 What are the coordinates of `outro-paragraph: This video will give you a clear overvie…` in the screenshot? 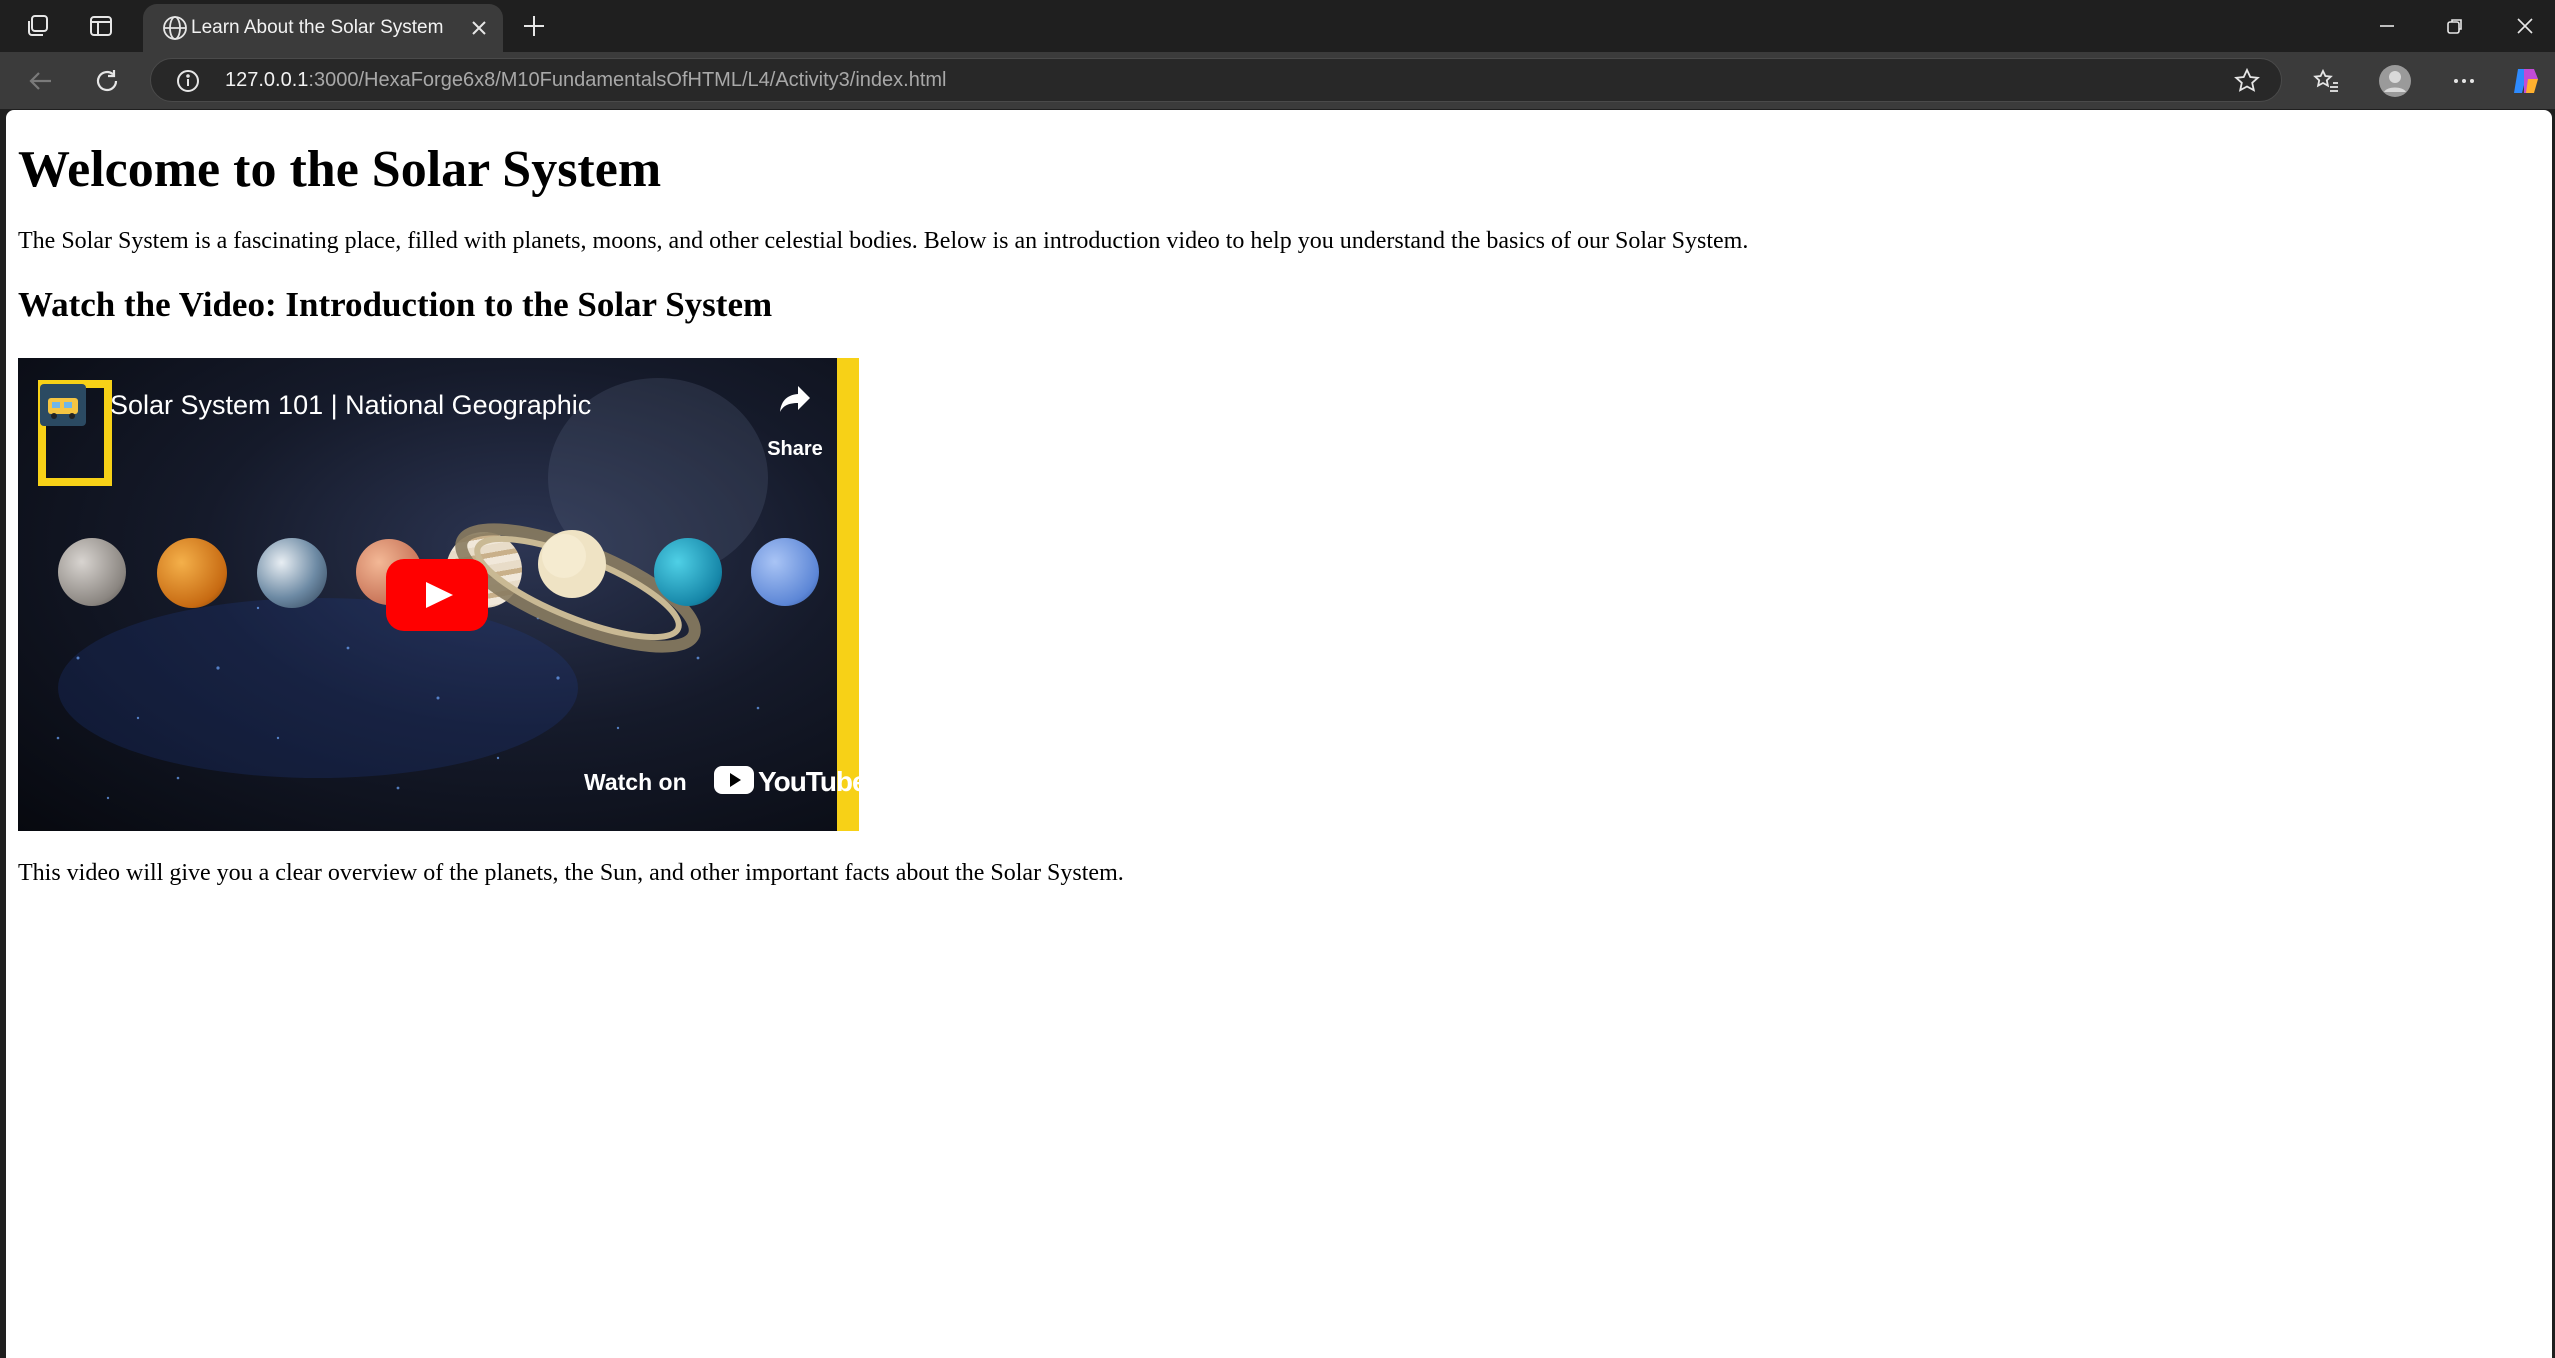 It's located at (571, 873).